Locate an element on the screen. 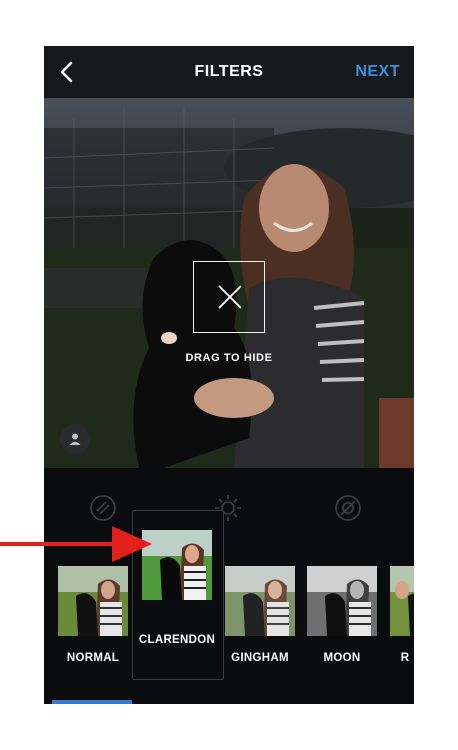  tag-people-button is located at coordinates (75, 439).